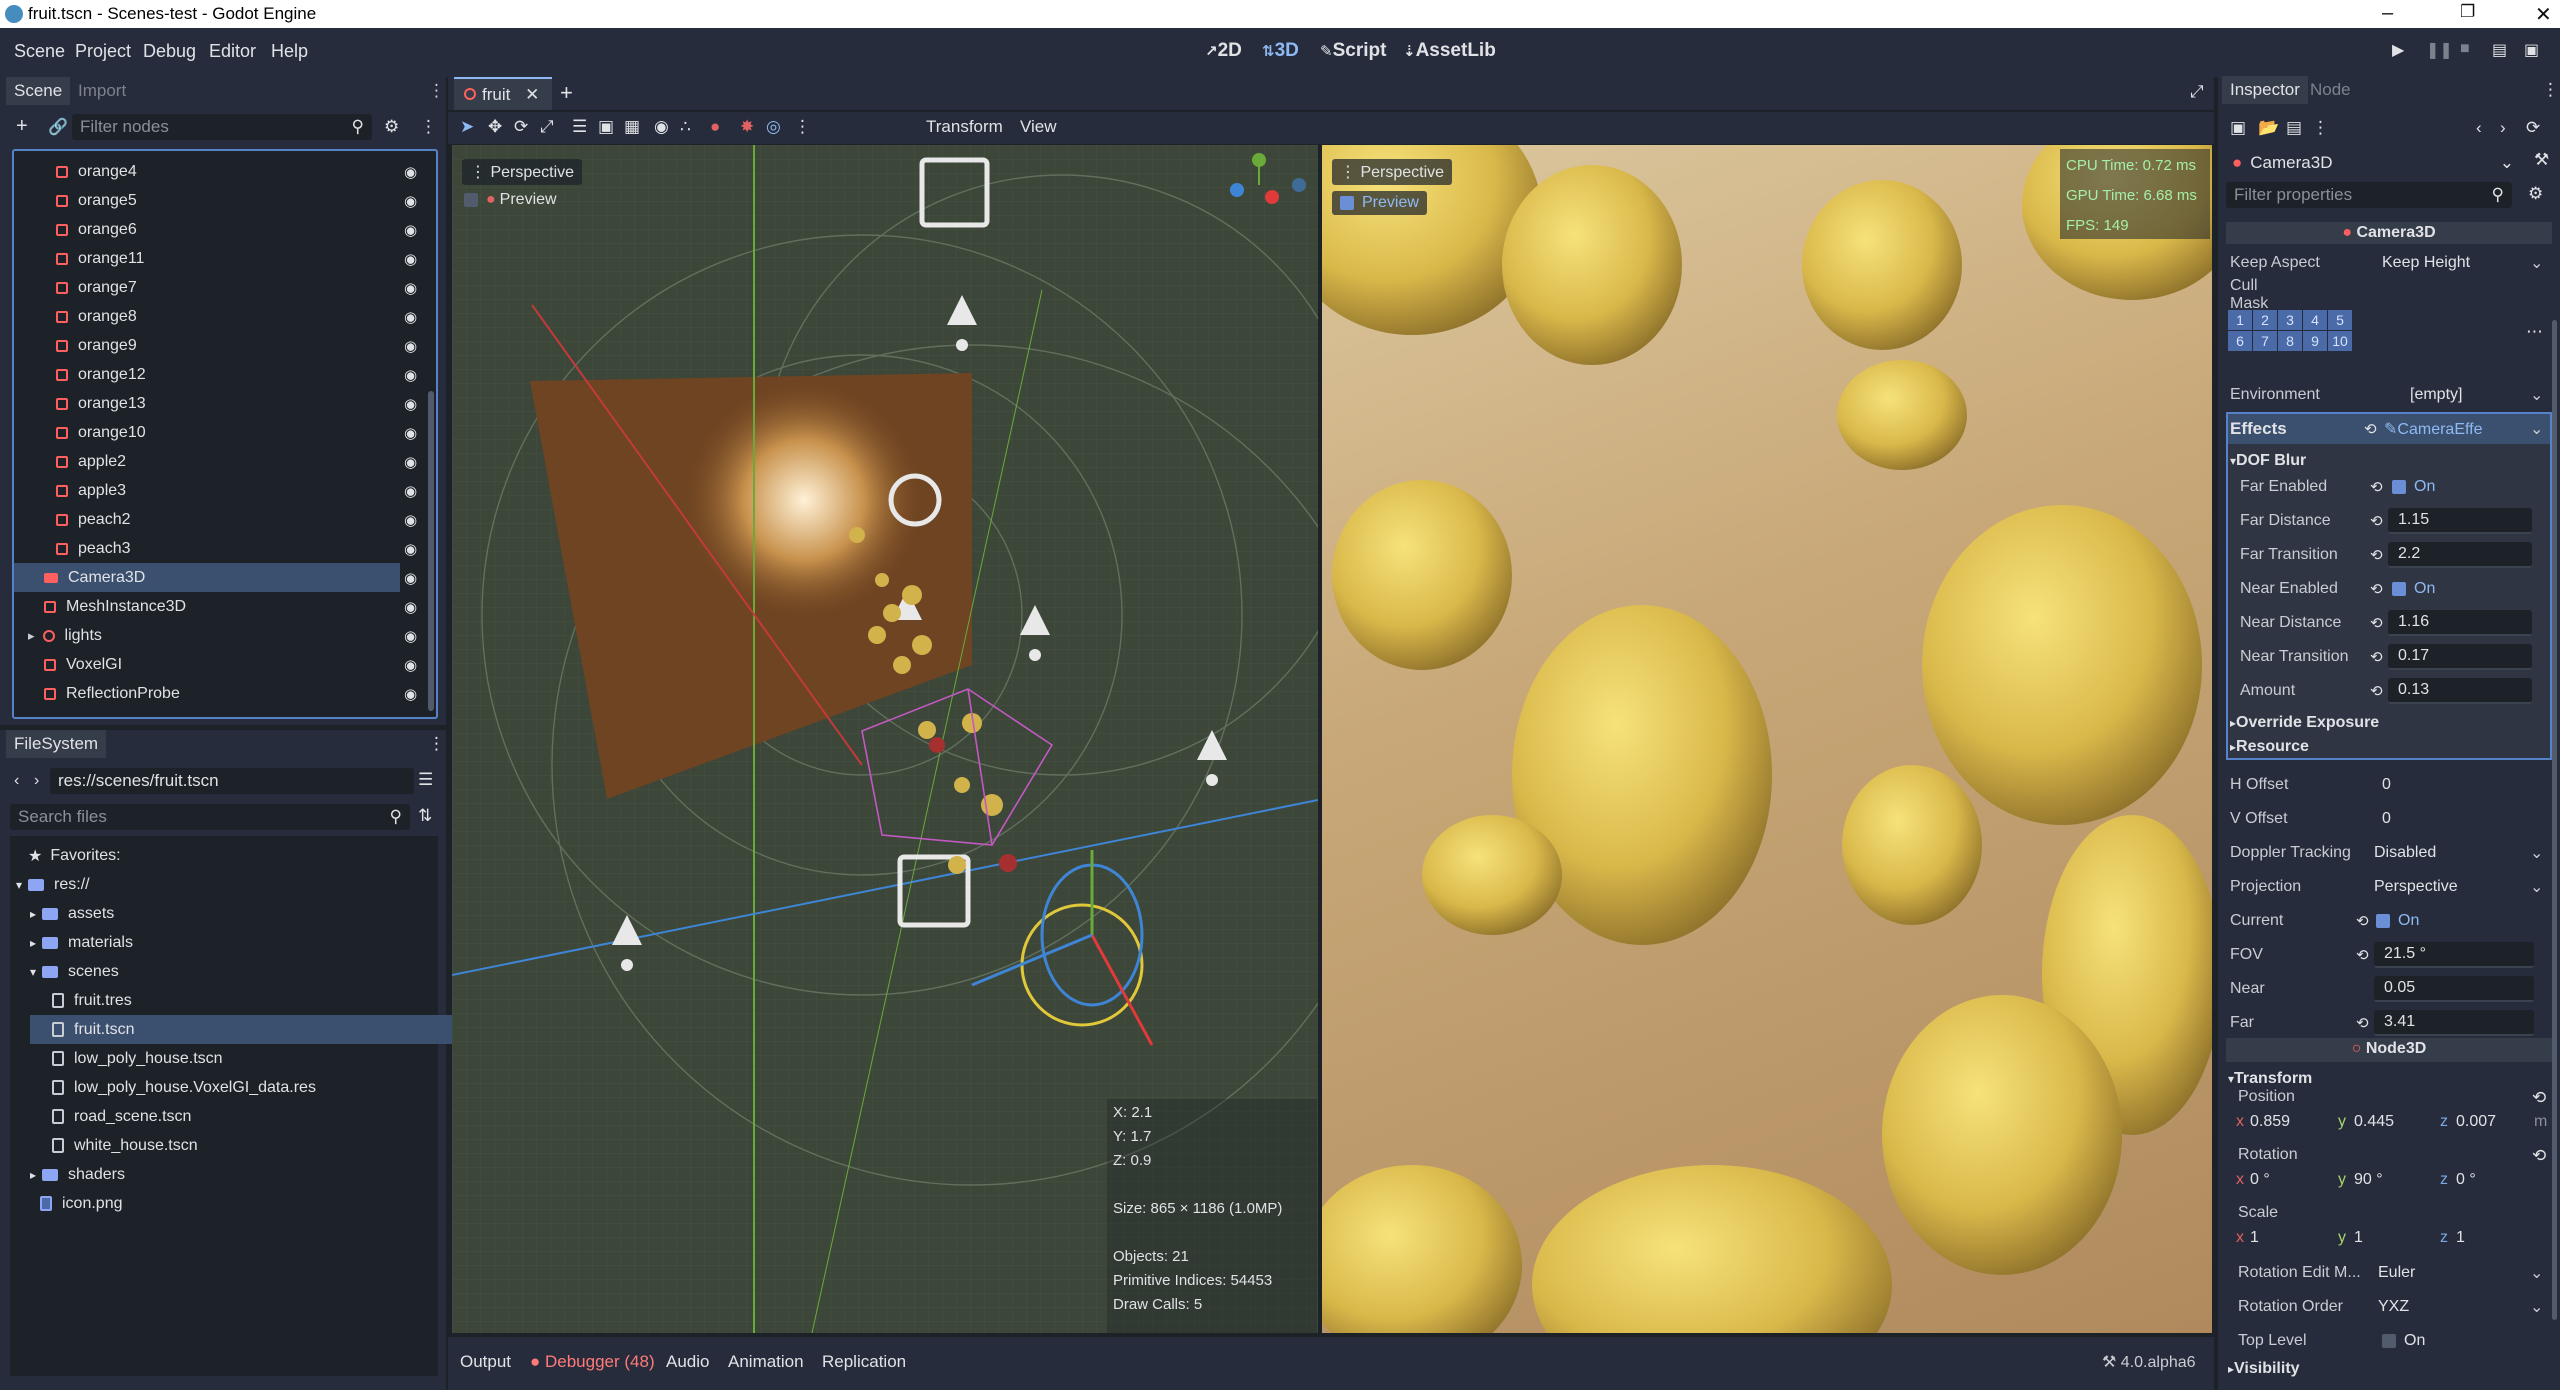 The width and height of the screenshot is (2560, 1390). I want to click on group-icon: ▦, so click(632, 127).